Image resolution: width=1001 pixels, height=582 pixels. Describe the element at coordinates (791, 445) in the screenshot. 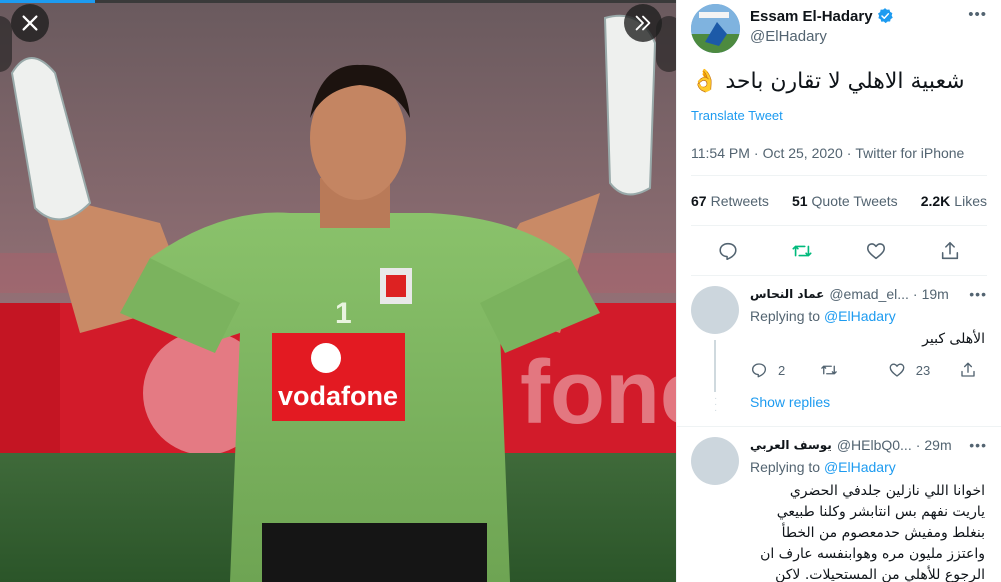

I see `reply-author-name: يوسف العربي` at that location.